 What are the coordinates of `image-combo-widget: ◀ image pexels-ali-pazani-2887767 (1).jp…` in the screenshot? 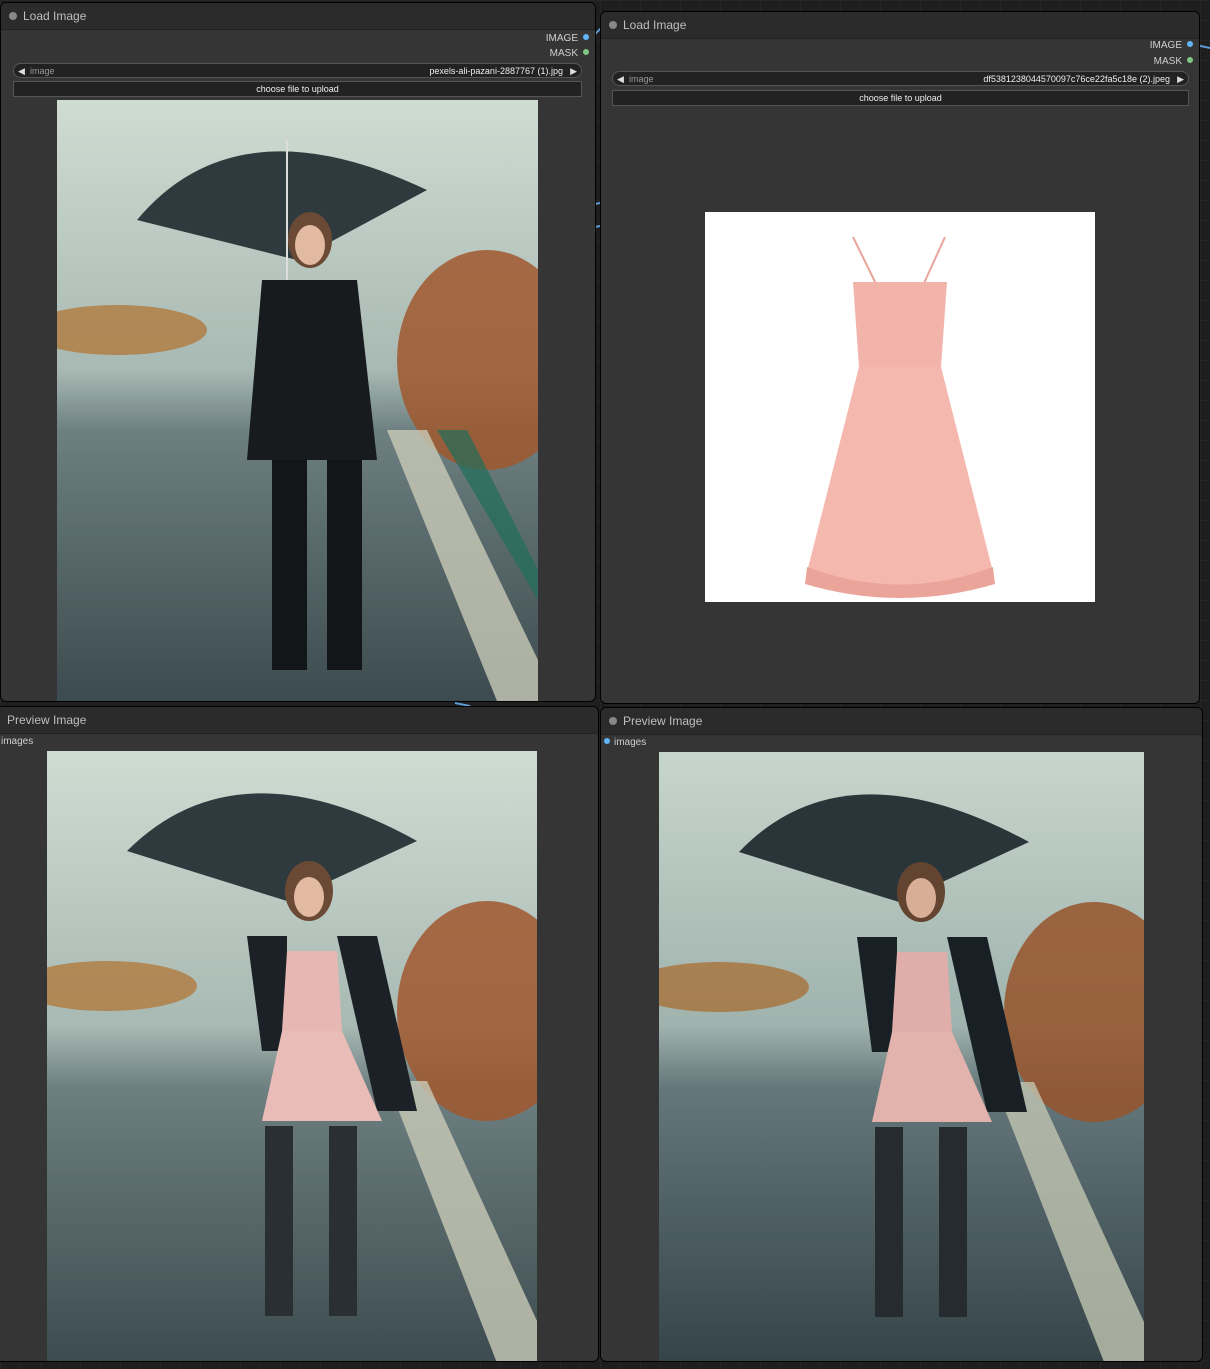 It's located at (297, 70).